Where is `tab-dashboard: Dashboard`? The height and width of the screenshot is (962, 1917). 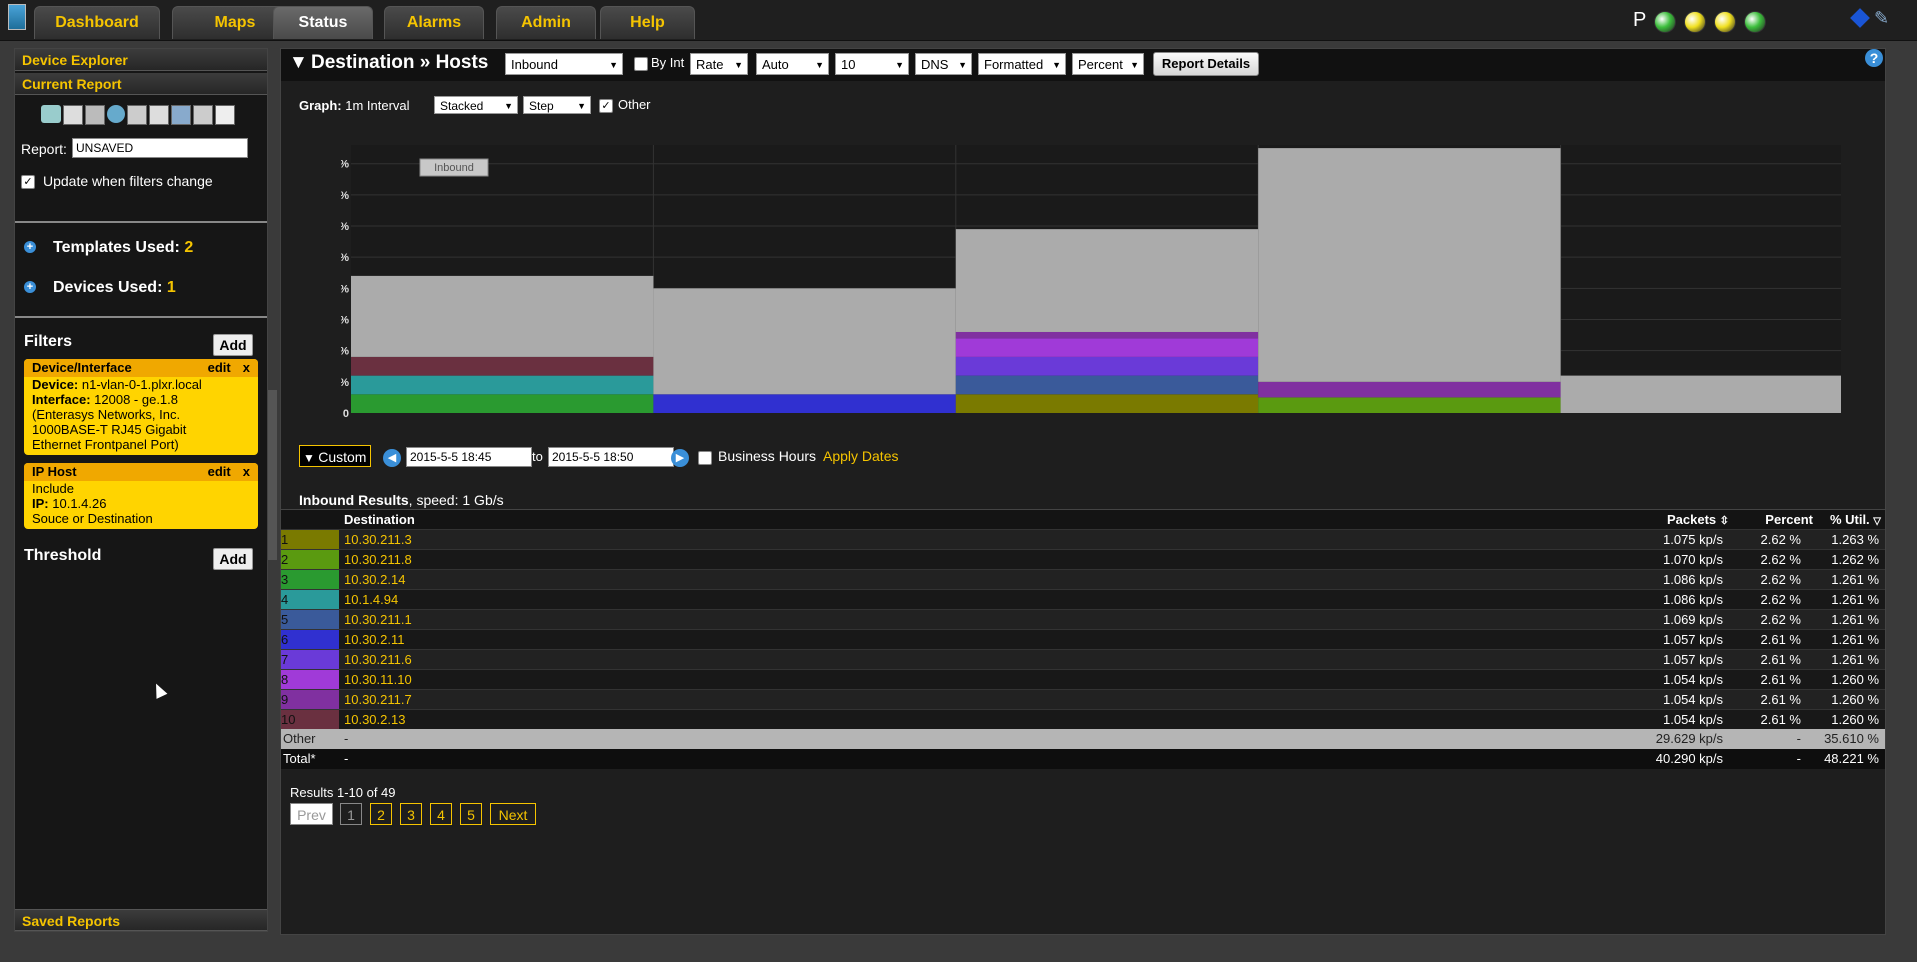 tab-dashboard: Dashboard is located at coordinates (97, 22).